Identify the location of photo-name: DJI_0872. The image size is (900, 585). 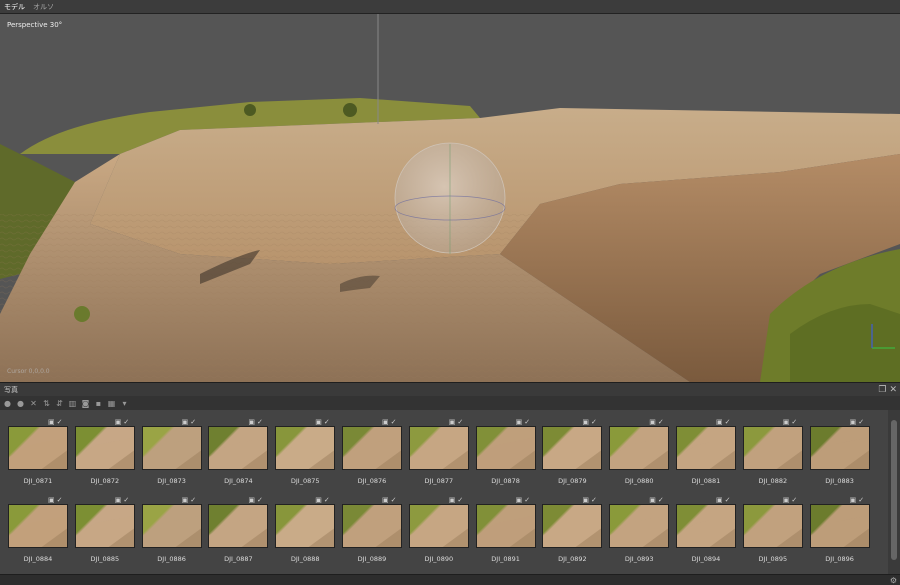
(105, 481).